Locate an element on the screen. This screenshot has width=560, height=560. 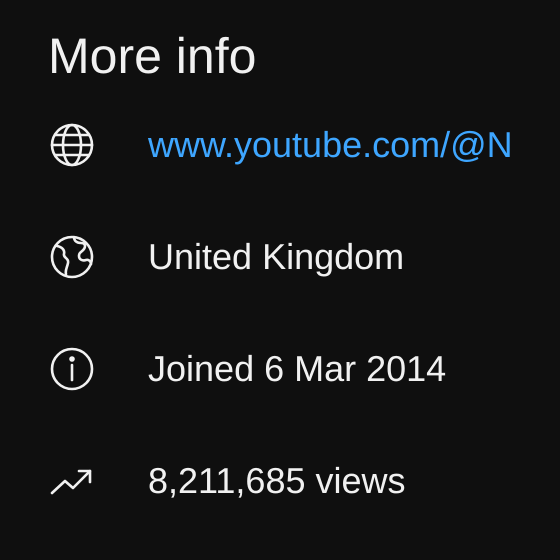
earth-icon is located at coordinates (72, 257).